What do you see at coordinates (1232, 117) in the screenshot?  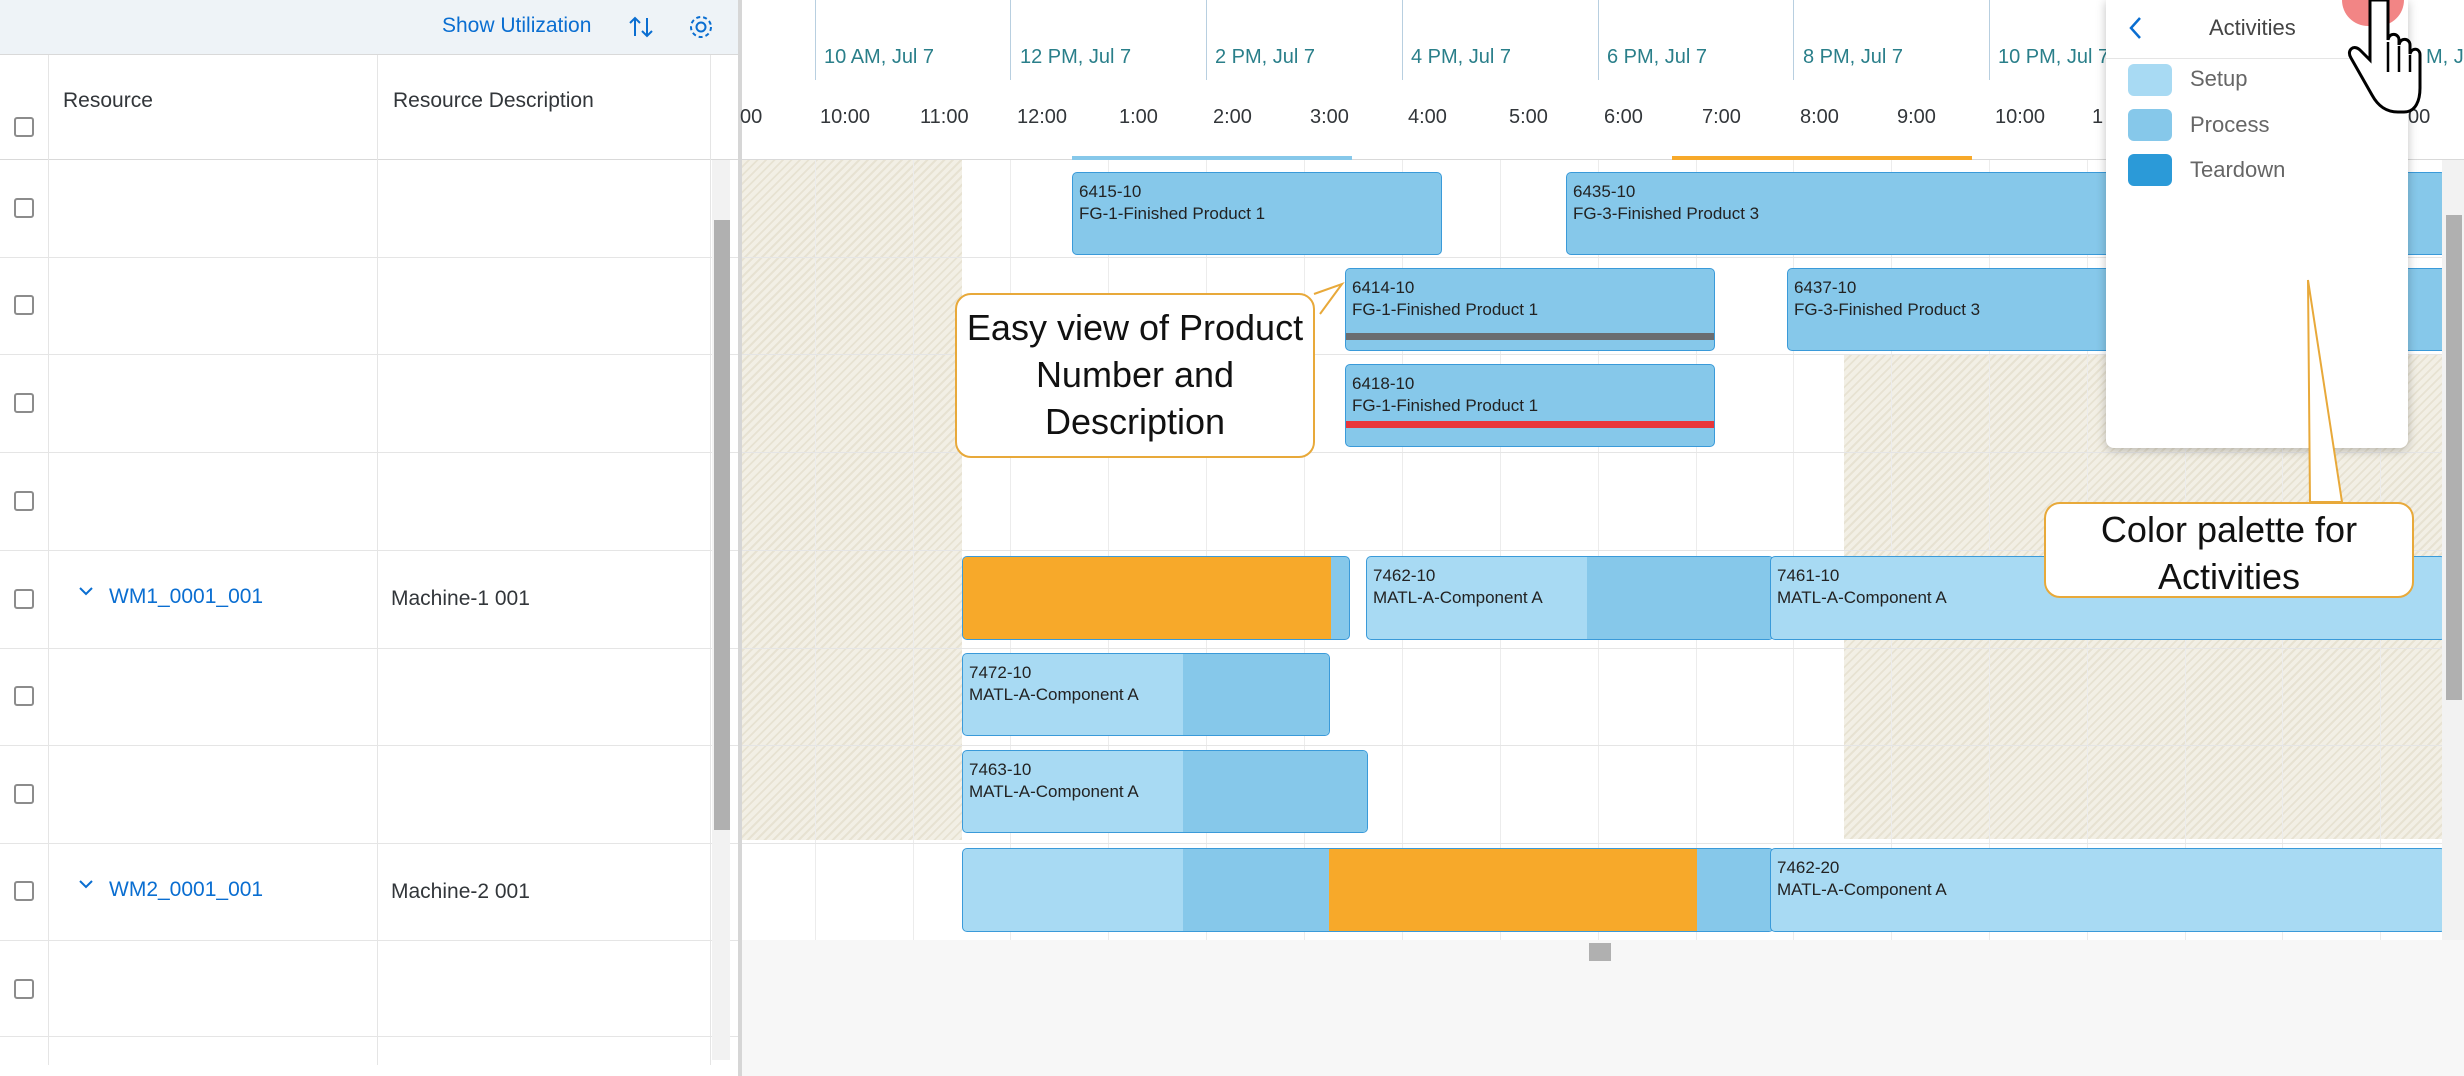 I see `timeline-hour-label: 2:00` at bounding box center [1232, 117].